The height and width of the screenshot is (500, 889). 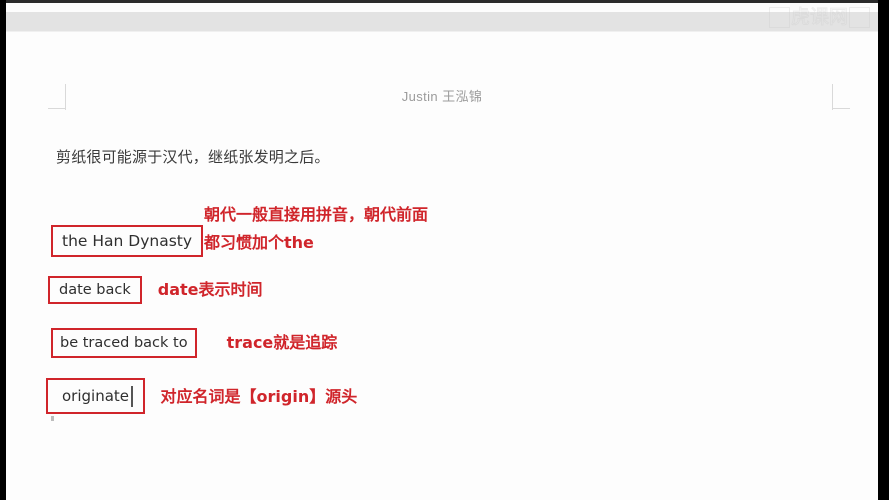 What do you see at coordinates (316, 228) in the screenshot?
I see `annotation-note-han-dynasty: 朝代一般直接用拼音，朝代前面 都习惯加个the` at bounding box center [316, 228].